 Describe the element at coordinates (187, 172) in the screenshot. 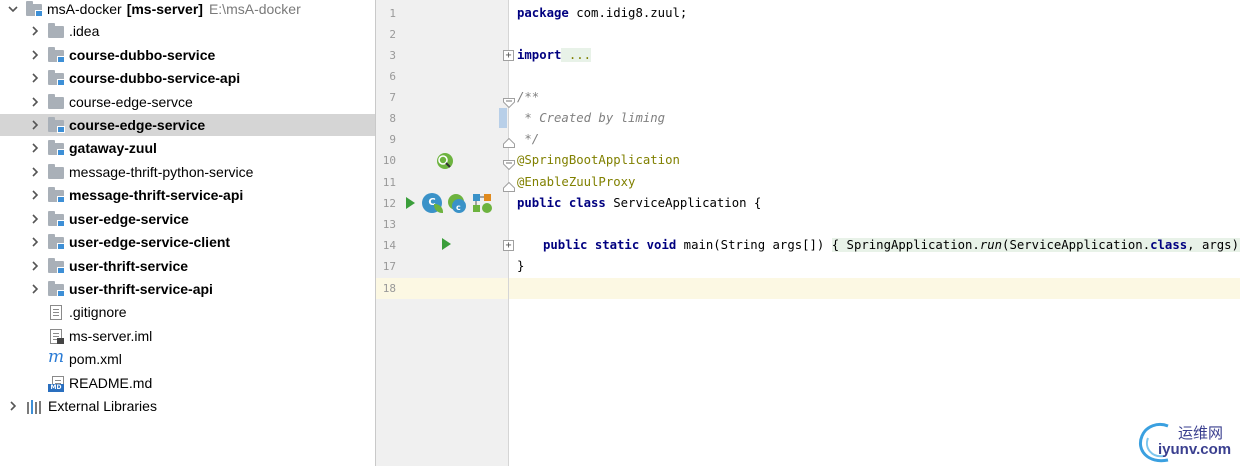

I see `tree-item-message-thrift-python-service: message-thrift-python-service` at that location.